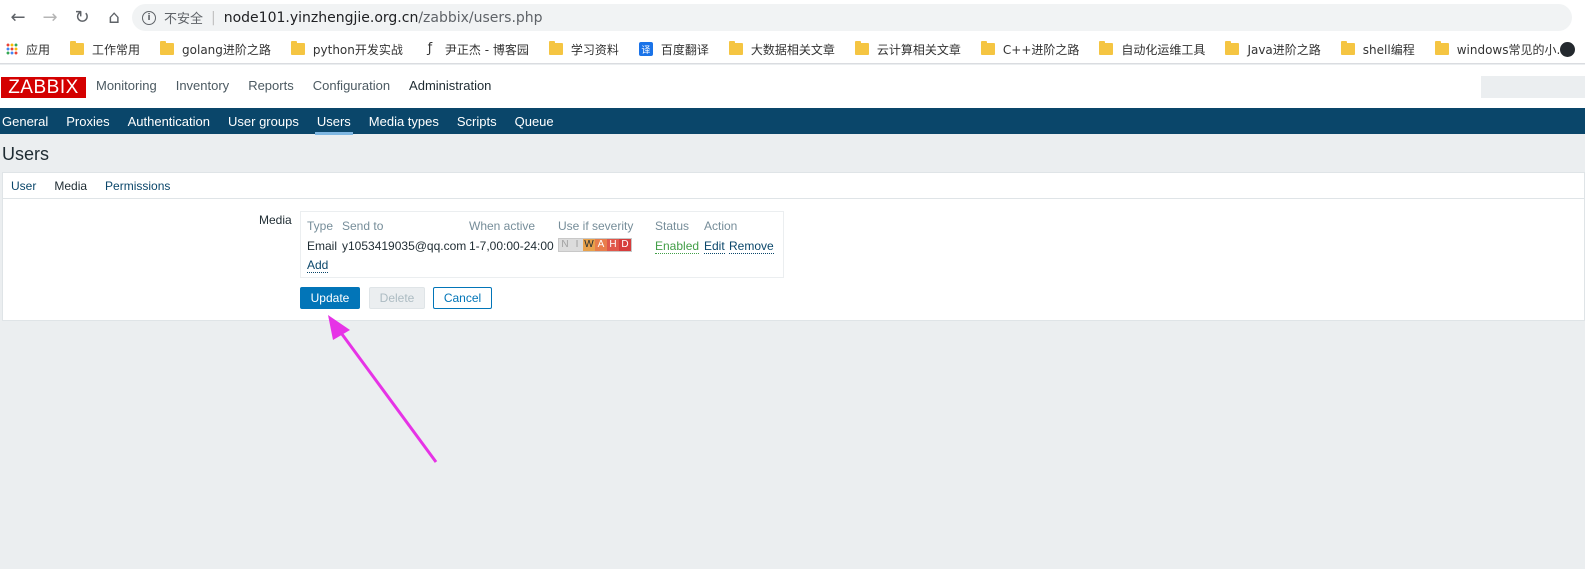 The image size is (1585, 569). I want to click on status-cell: Enabled, so click(677, 246).